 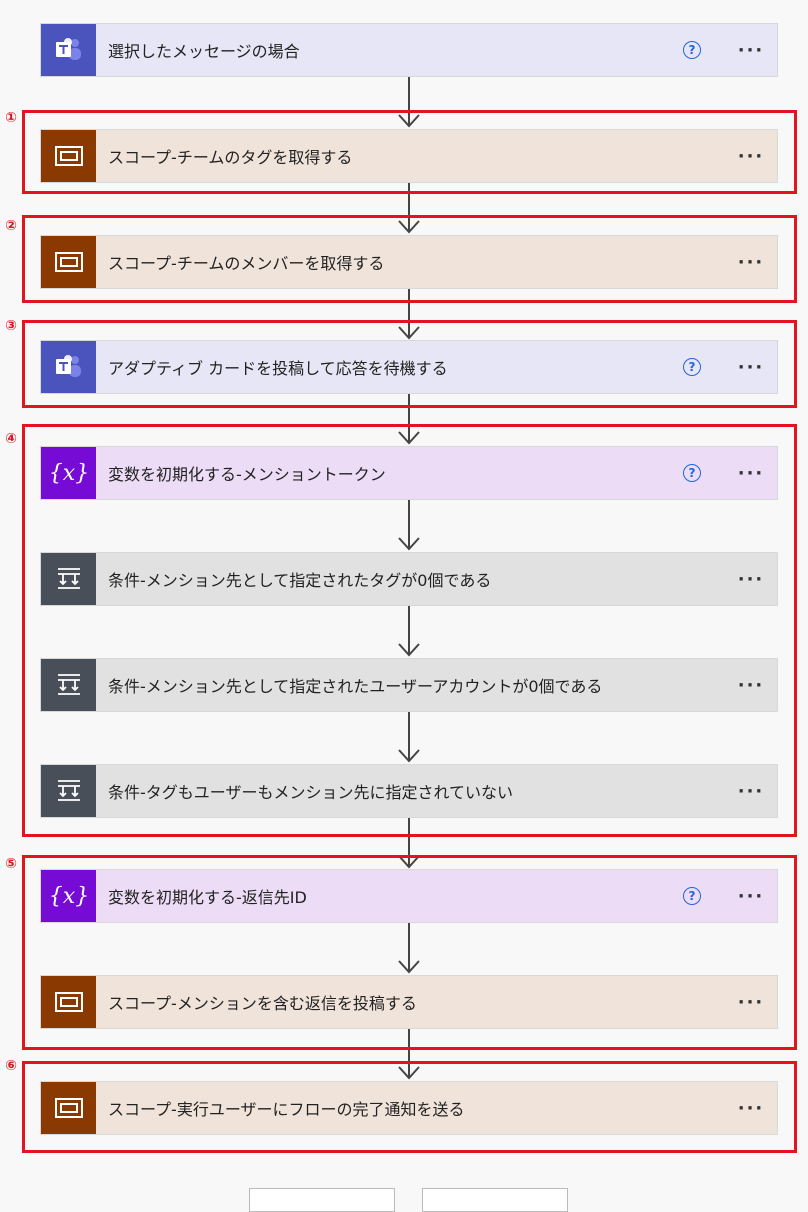 What do you see at coordinates (322, 1200) in the screenshot?
I see `new-step-button` at bounding box center [322, 1200].